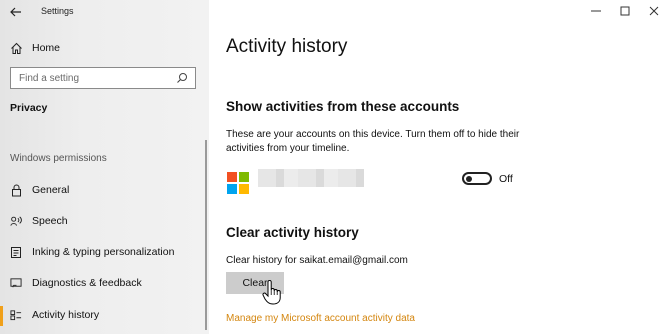 The width and height of the screenshot is (670, 334). I want to click on sidebar-item-speech: Speech, so click(39, 221).